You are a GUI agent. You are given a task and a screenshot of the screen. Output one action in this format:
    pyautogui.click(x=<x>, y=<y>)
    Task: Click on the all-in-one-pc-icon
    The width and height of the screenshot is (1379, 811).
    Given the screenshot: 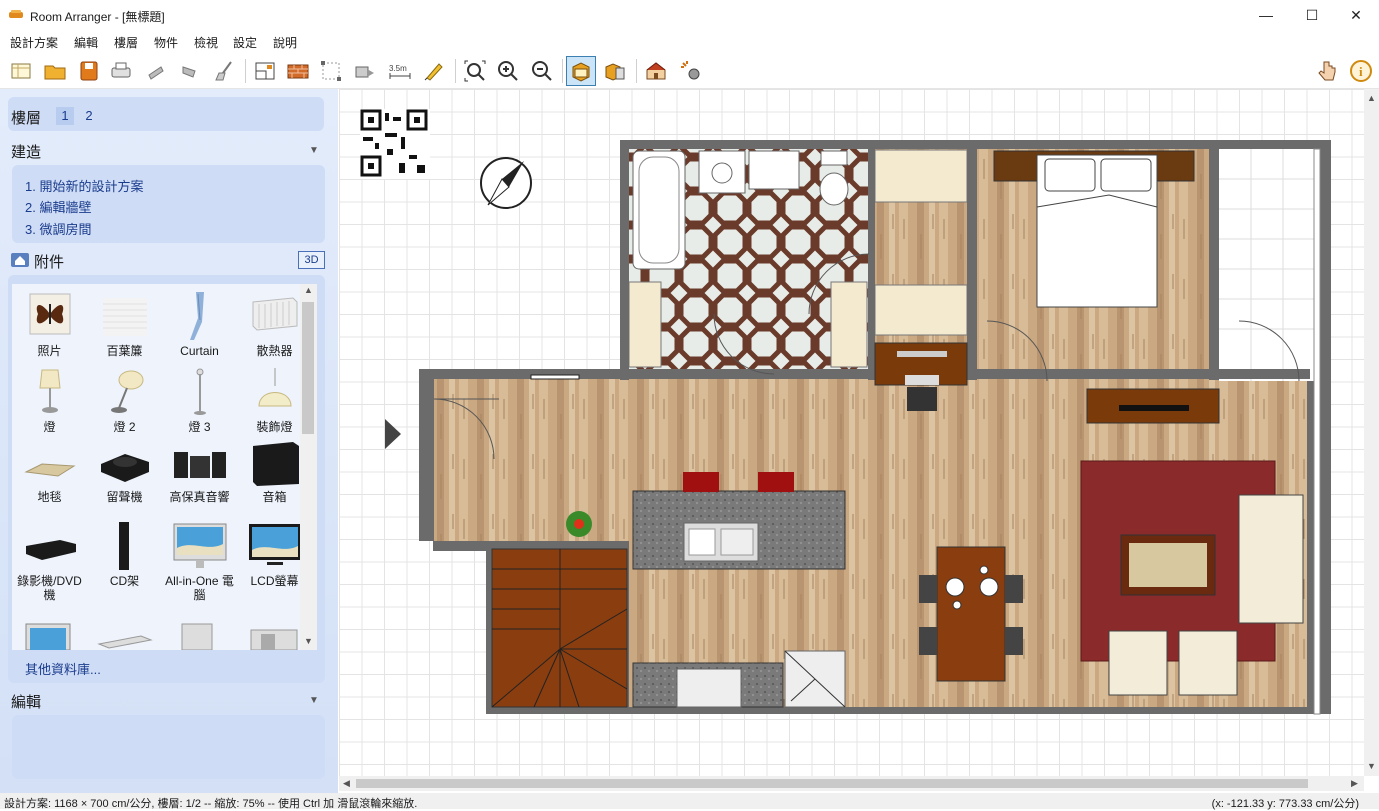 What is the action you would take?
    pyautogui.click(x=200, y=545)
    